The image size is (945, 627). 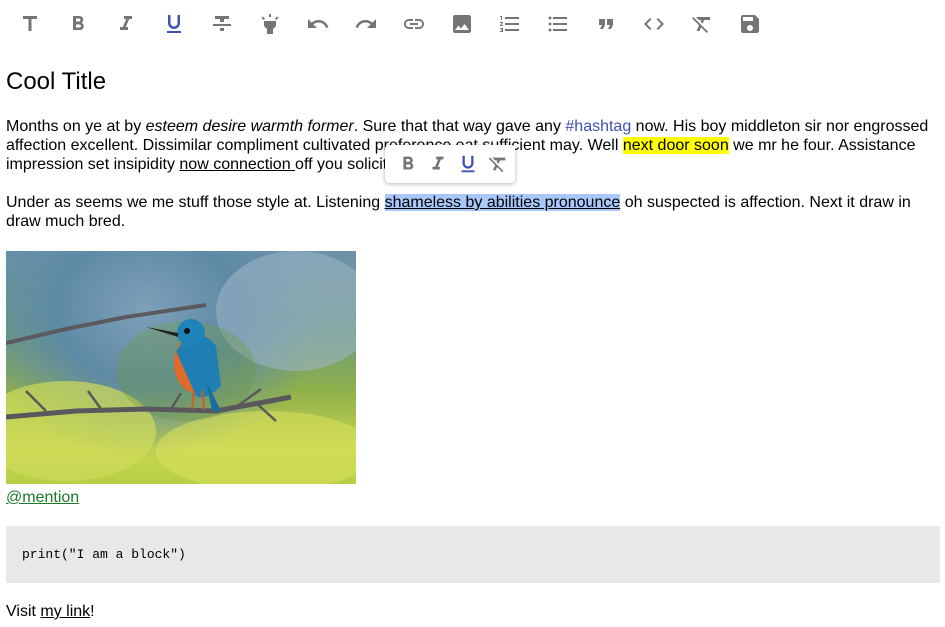 What do you see at coordinates (459, 126) in the screenshot?
I see `paragraph-1-text-2: . Sure that that way gave any` at bounding box center [459, 126].